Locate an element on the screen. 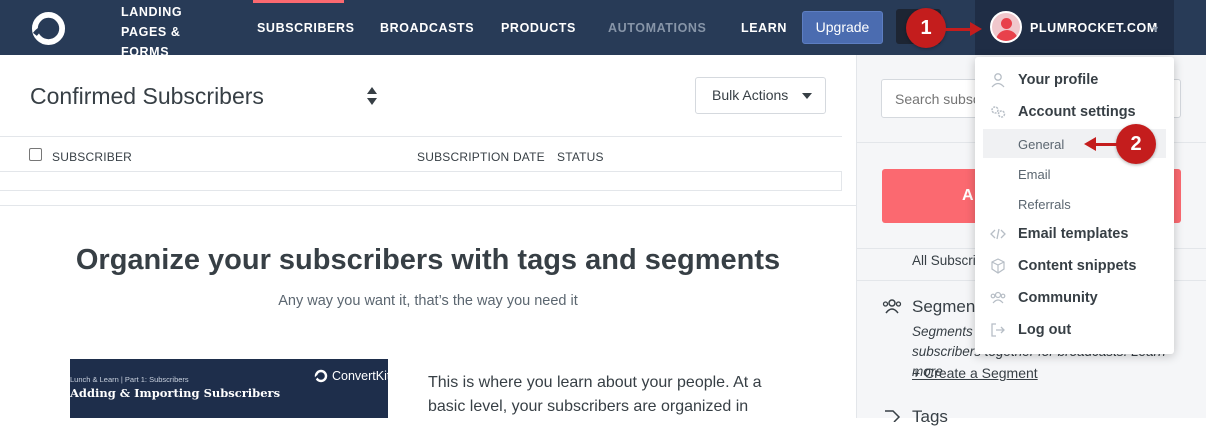 This screenshot has width=1206, height=427. menu-item-log-out: Log out is located at coordinates (1044, 330).